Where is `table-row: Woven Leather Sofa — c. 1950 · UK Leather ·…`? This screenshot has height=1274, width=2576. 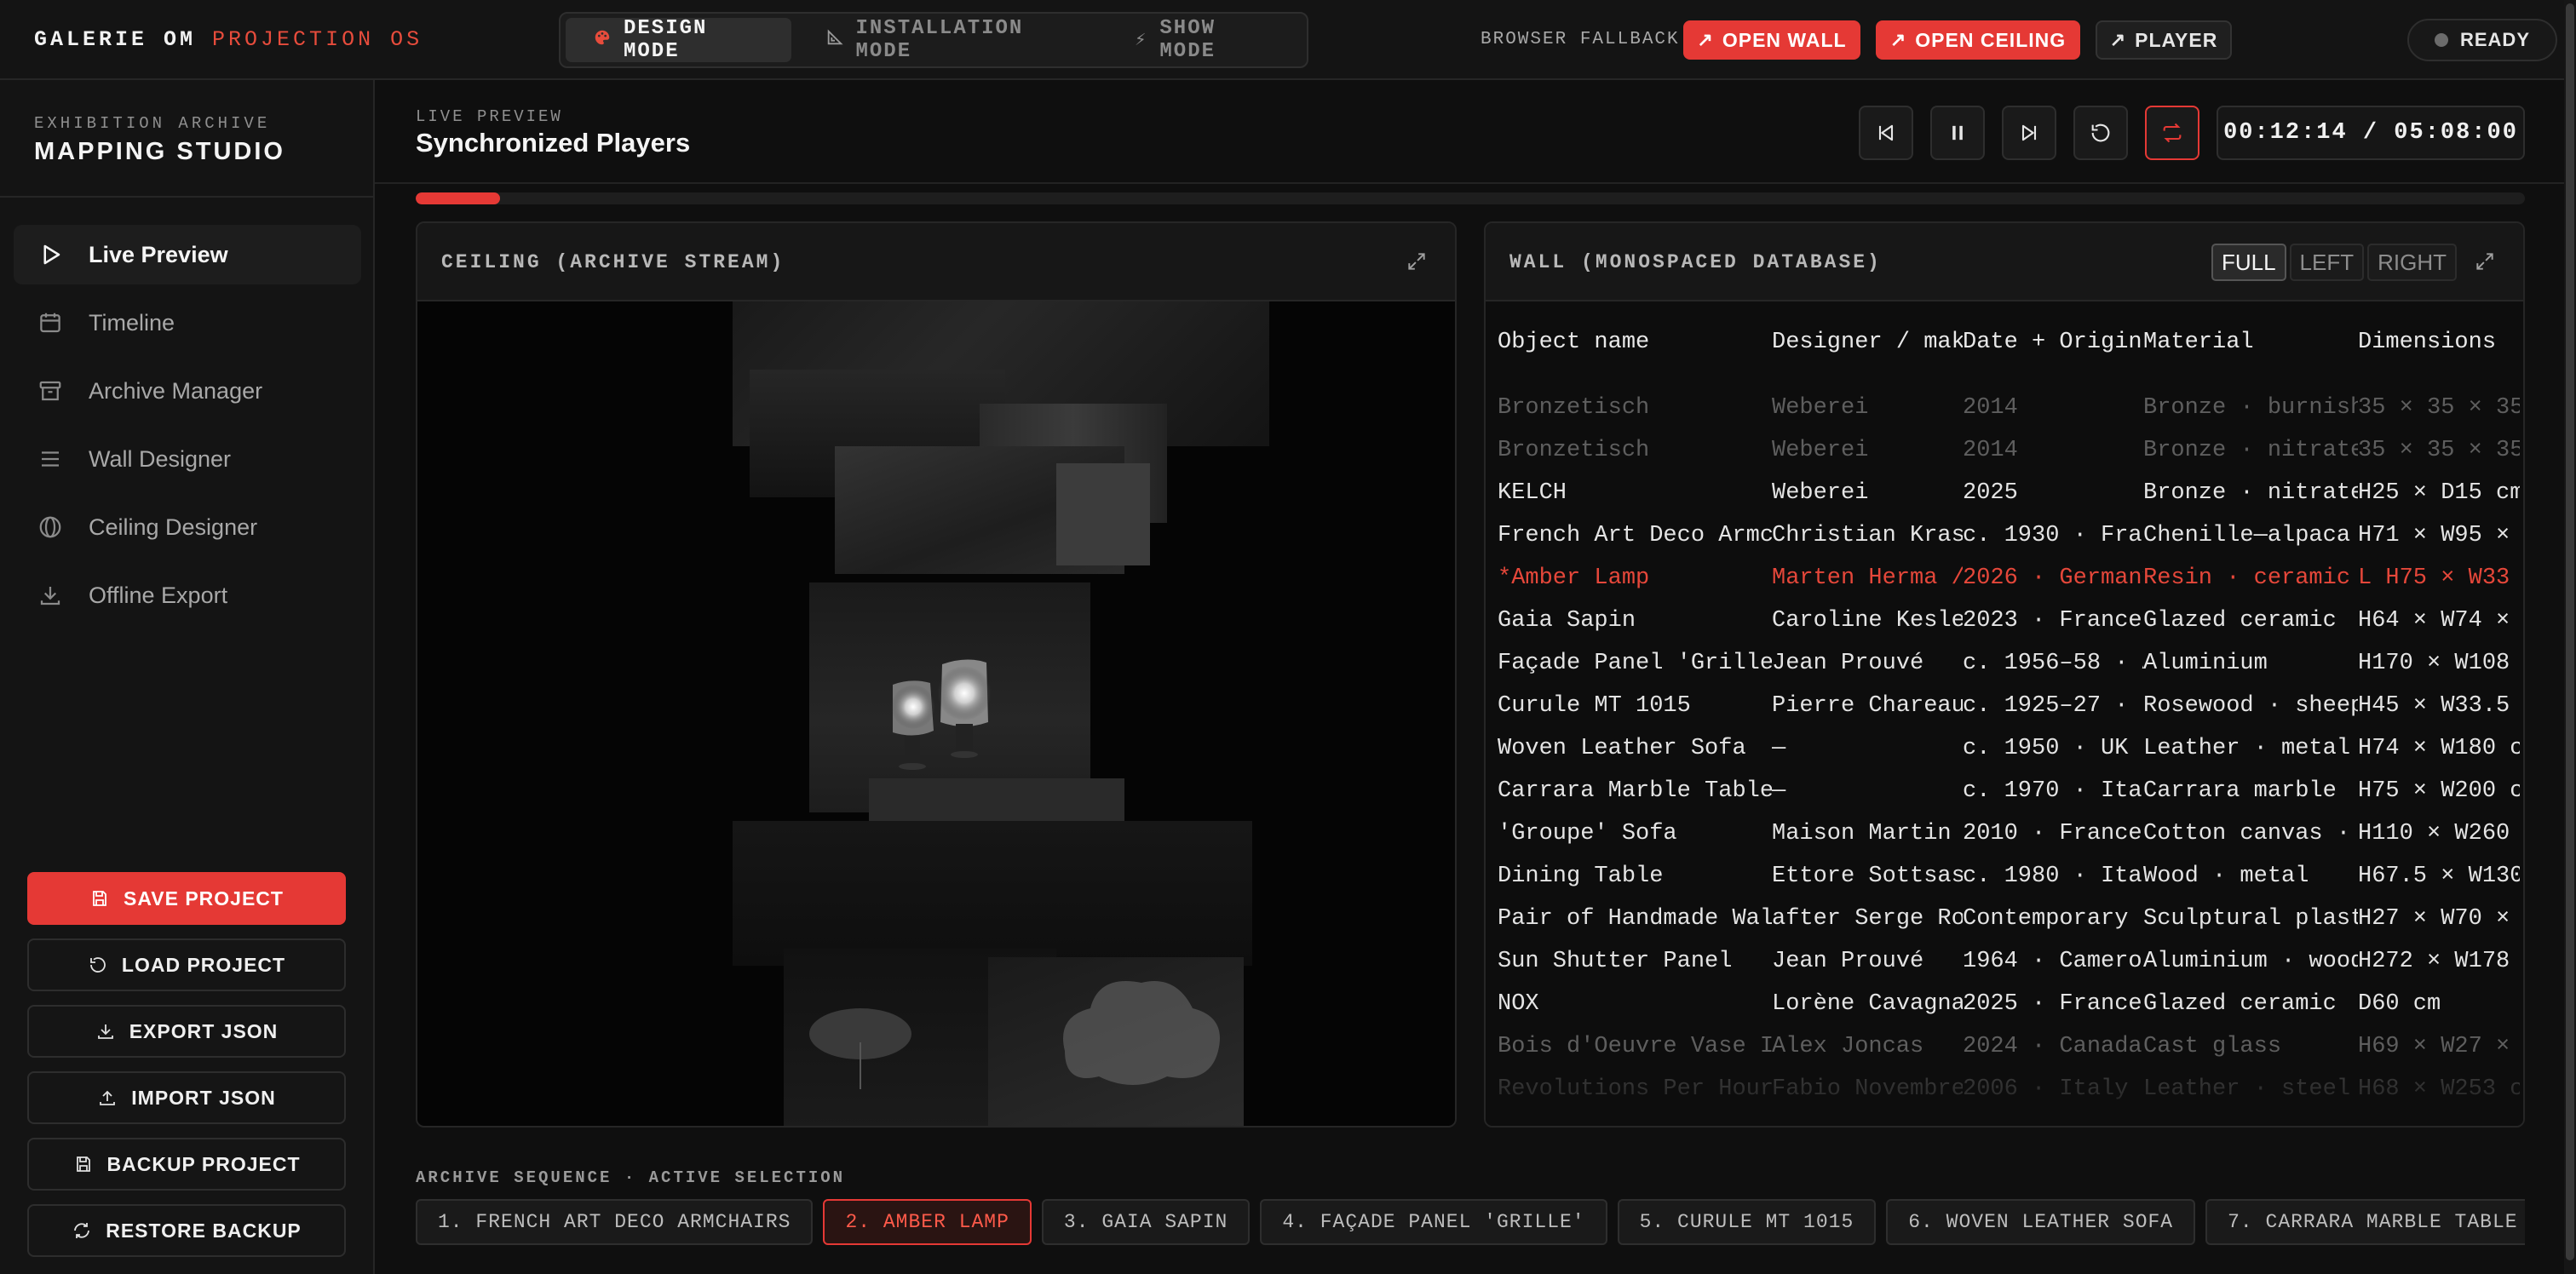 table-row: Woven Leather Sofa — c. 1950 · UK Leather ·… is located at coordinates (2010, 748).